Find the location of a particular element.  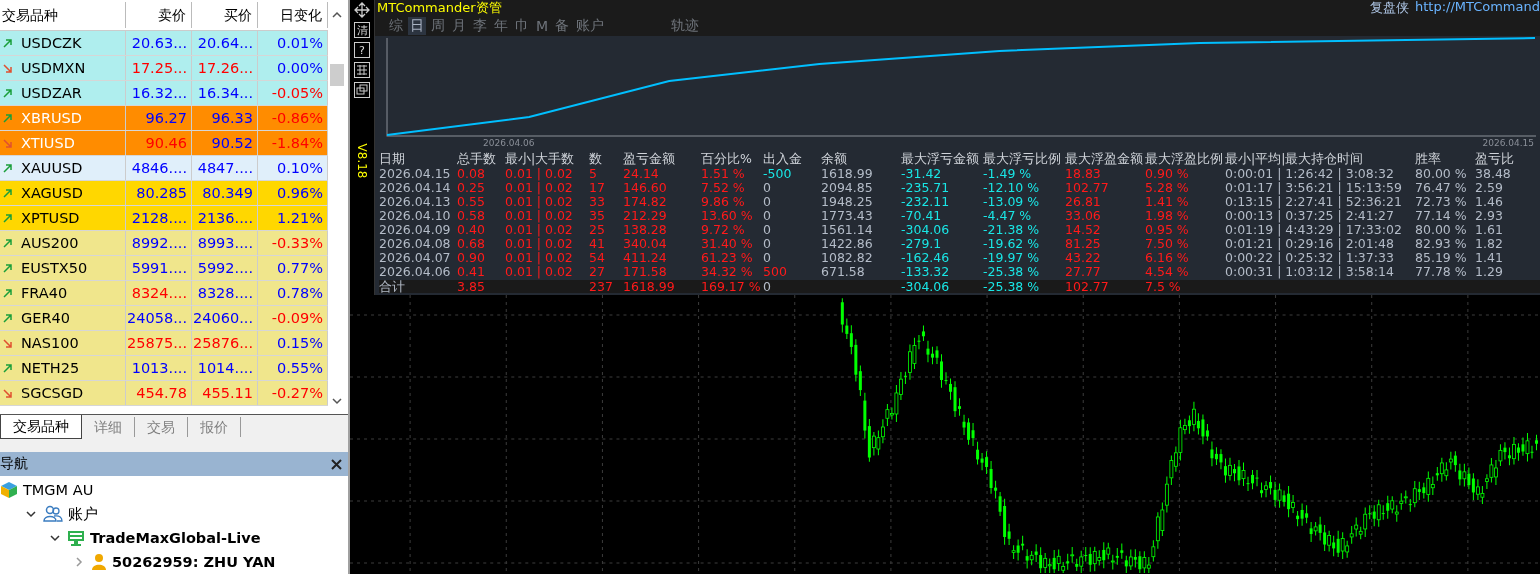

symbol-row: XAGUSD 80.285 80.349 0.96% is located at coordinates (164, 193).